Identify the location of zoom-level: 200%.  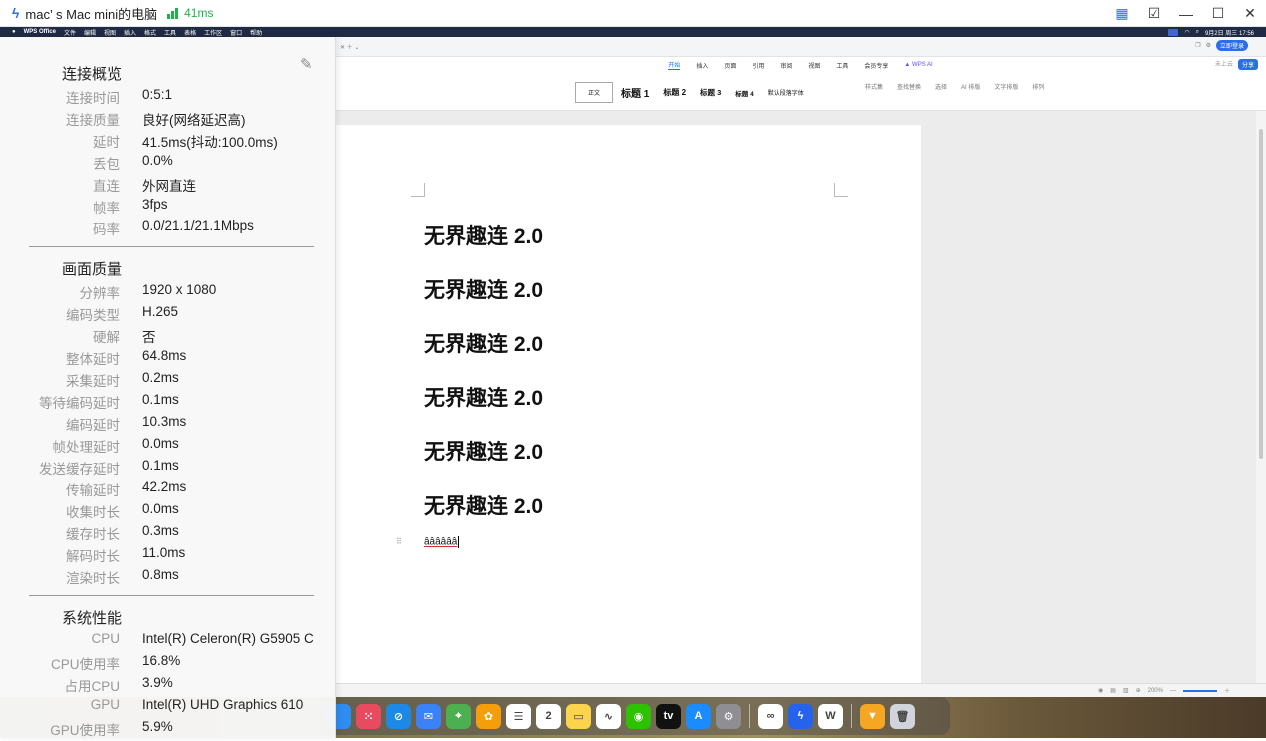
(1155, 691).